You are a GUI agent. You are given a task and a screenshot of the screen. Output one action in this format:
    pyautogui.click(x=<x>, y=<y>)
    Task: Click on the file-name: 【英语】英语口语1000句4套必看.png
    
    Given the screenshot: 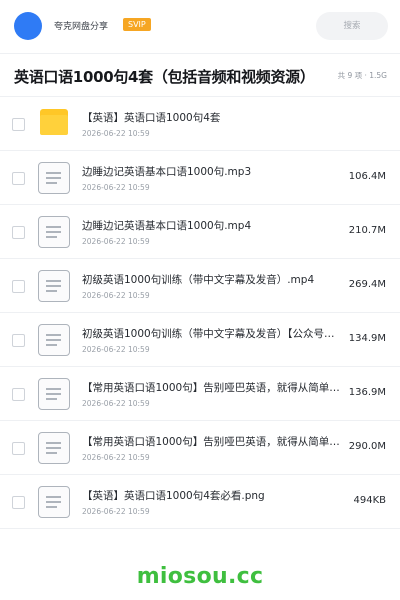 What is the action you would take?
    pyautogui.click(x=216, y=495)
    